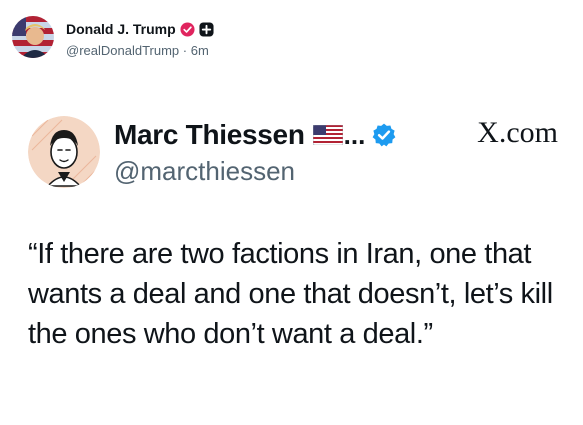 The width and height of the screenshot is (583, 425). What do you see at coordinates (200, 50) in the screenshot?
I see `post-timestamp: 6m` at bounding box center [200, 50].